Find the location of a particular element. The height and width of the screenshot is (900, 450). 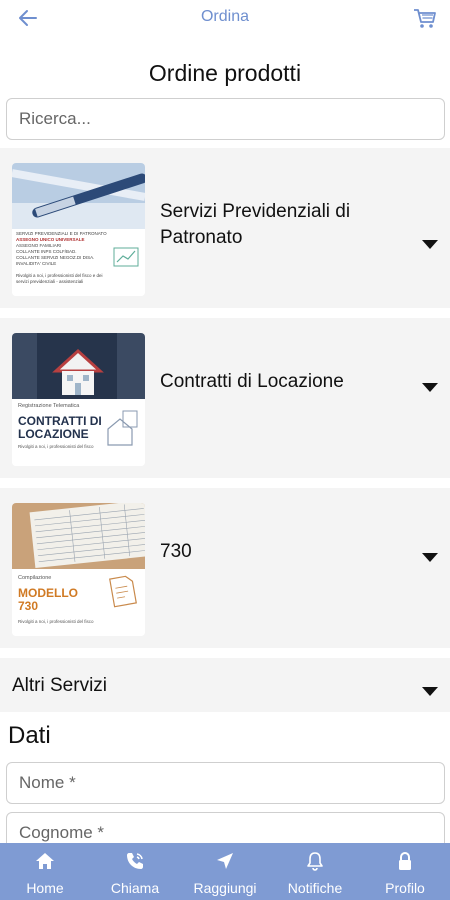

altri-servizi-label: Altri Servizi is located at coordinates (60, 685).